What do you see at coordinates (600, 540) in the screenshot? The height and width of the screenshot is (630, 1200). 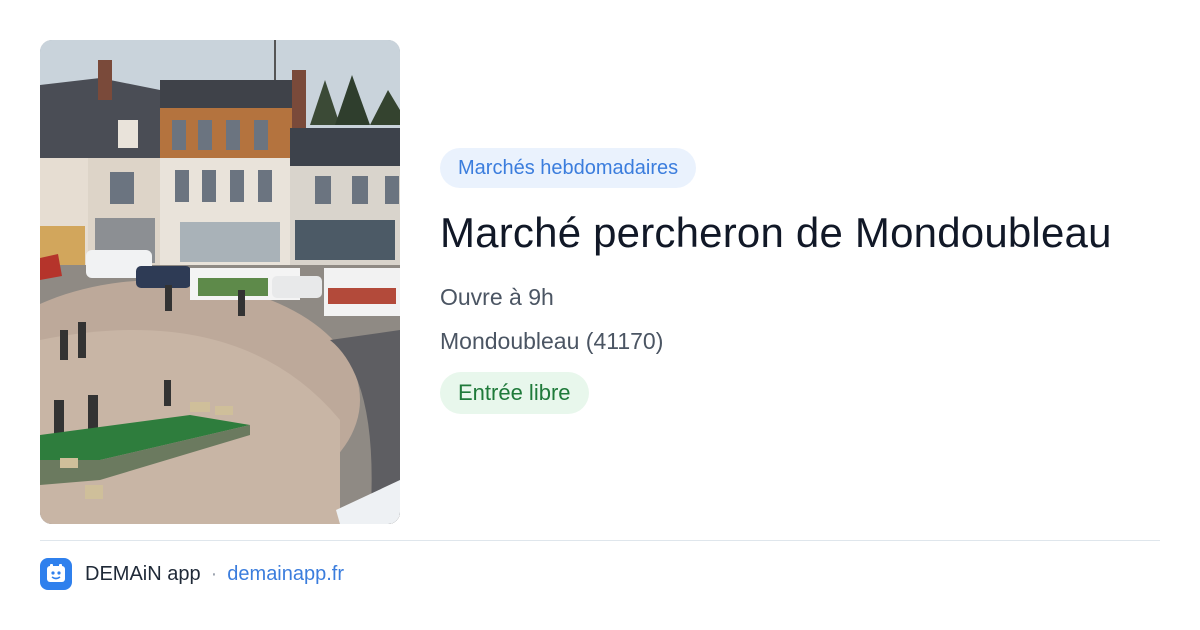 I see `footer-divider` at bounding box center [600, 540].